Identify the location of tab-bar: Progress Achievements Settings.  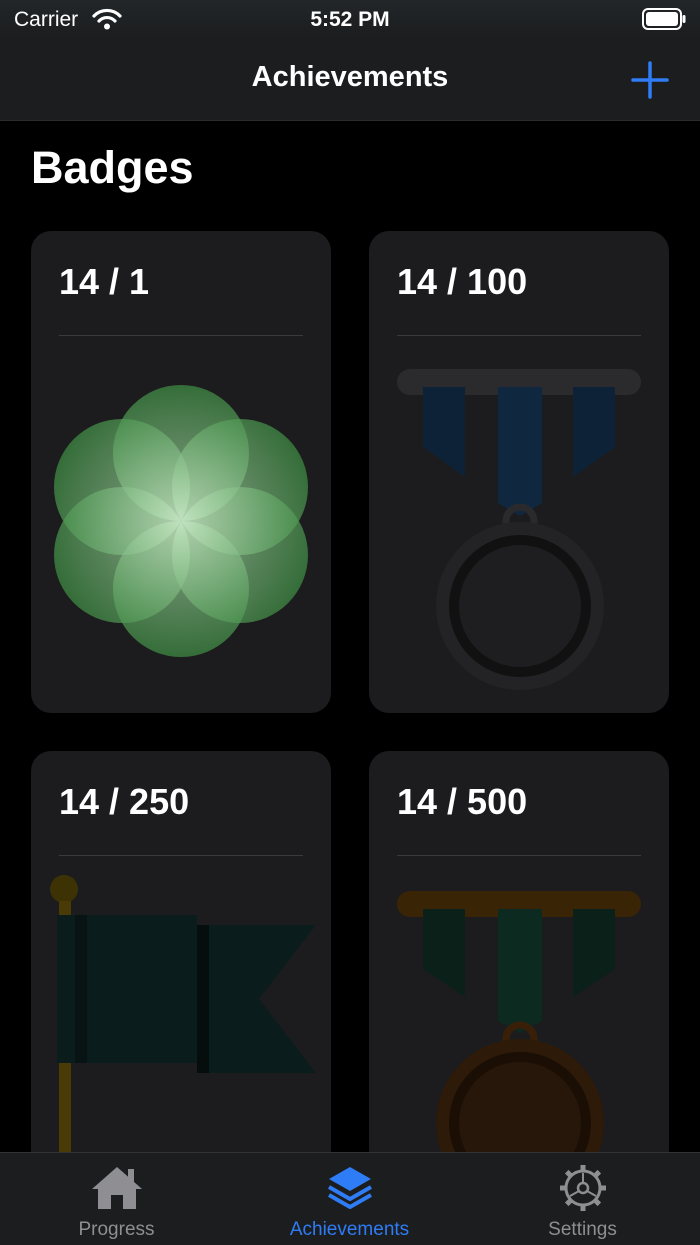
(350, 1198).